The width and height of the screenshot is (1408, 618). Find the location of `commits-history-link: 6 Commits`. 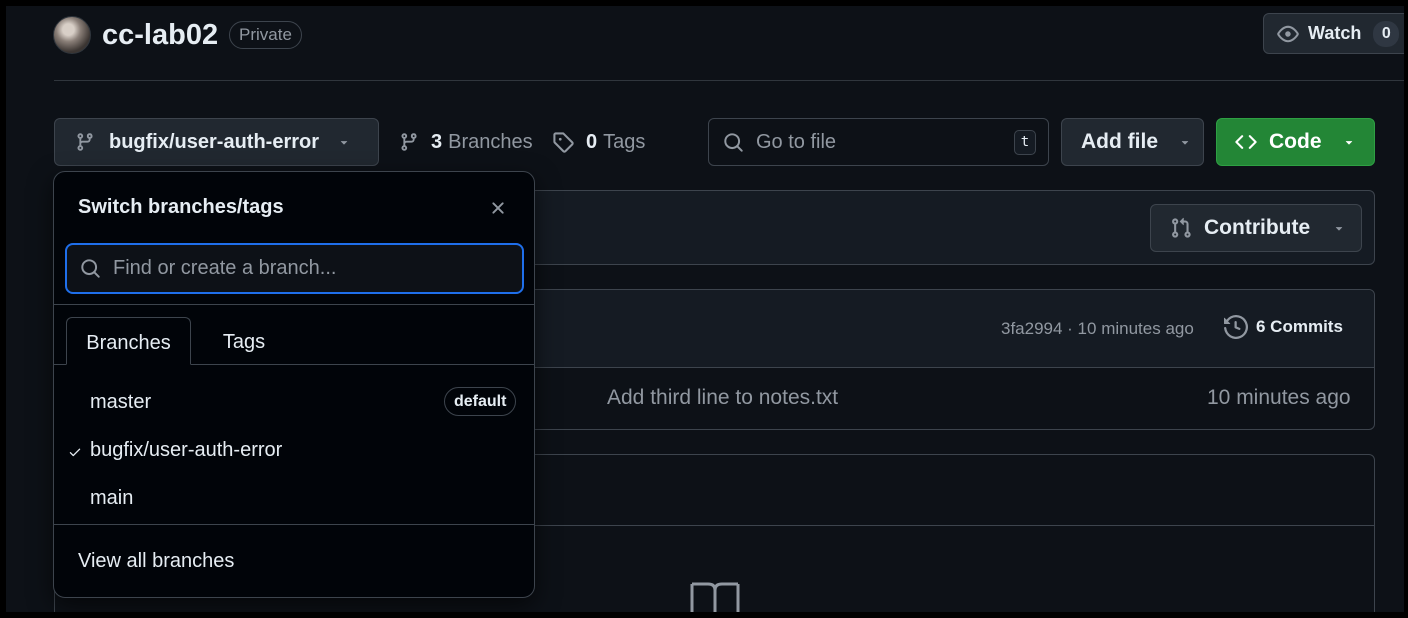

commits-history-link: 6 Commits is located at coordinates (1283, 327).